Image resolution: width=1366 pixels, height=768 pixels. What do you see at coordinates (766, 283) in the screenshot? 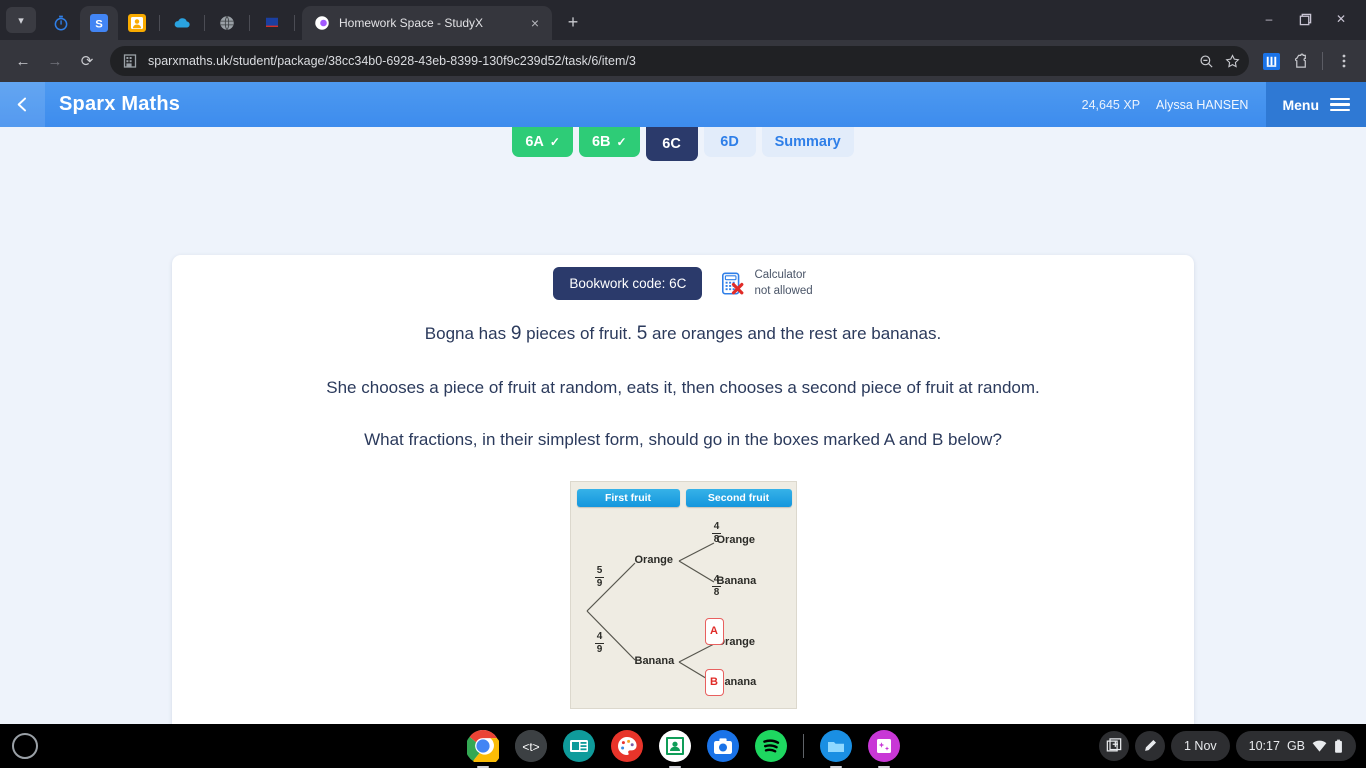
I see `calculator-status: Calculator not allowed` at bounding box center [766, 283].